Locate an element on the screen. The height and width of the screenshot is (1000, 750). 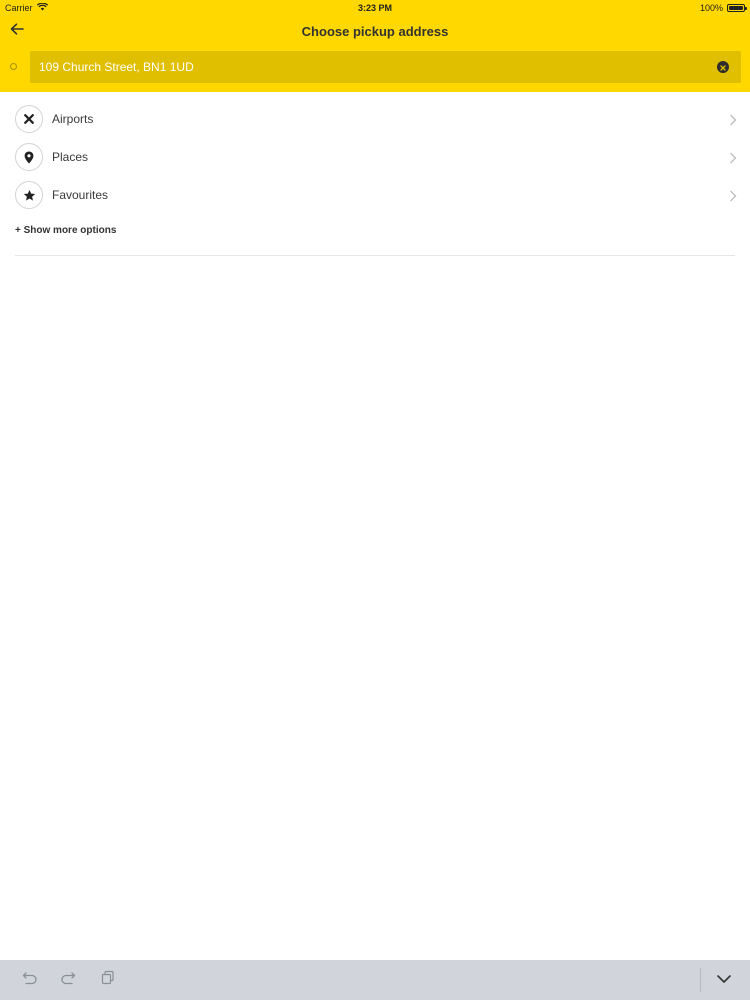
undo-button is located at coordinates (30, 980).